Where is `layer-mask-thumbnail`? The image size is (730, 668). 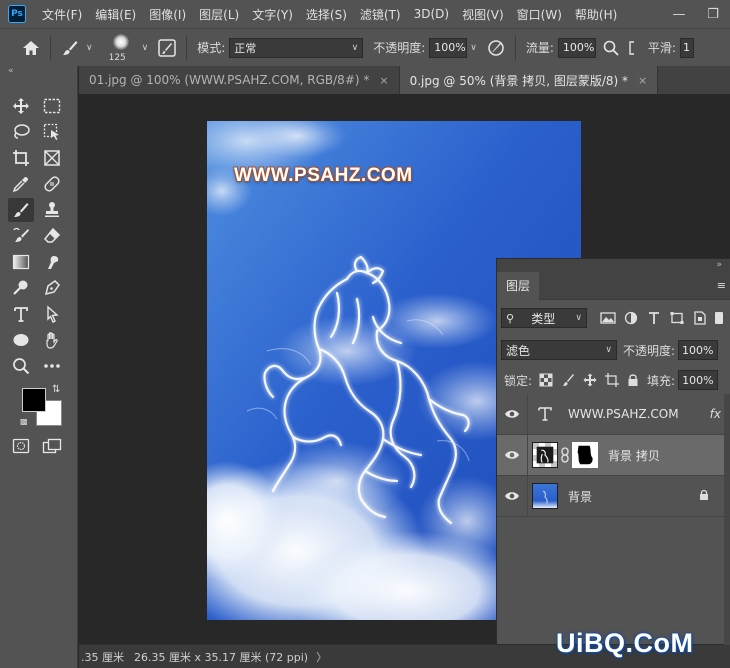
layer-mask-thumbnail is located at coordinates (585, 455).